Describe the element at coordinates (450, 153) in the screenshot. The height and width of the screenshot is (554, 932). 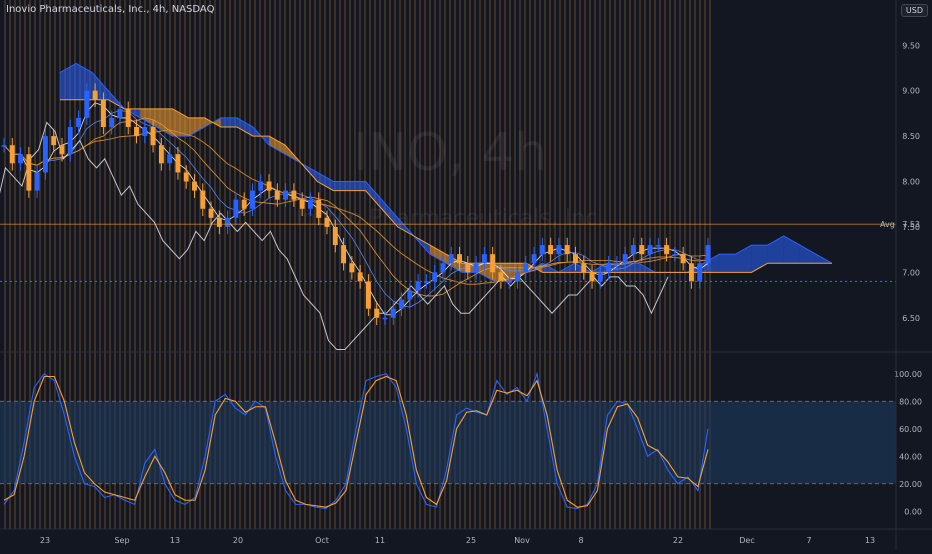
I see `watermark-ticker: INO, 4h` at that location.